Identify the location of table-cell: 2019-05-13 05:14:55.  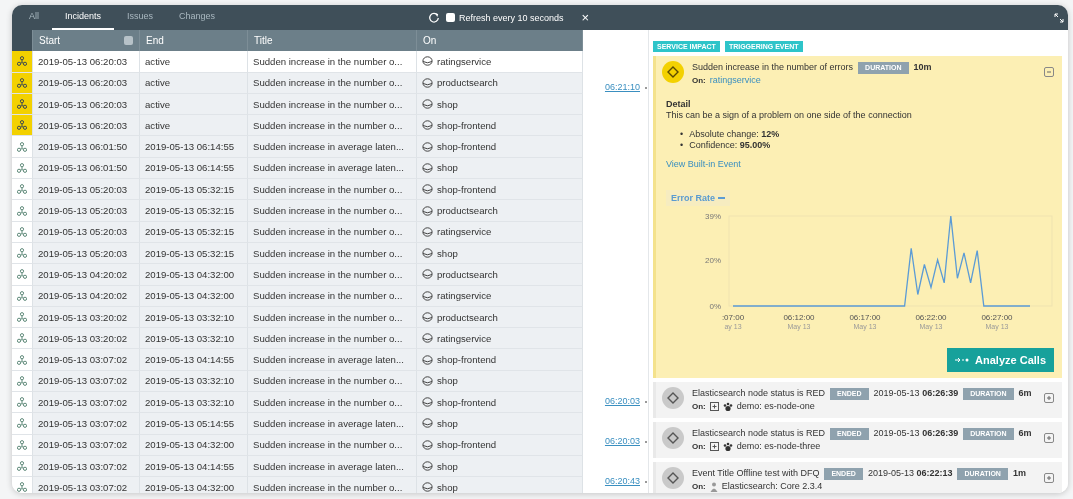
(194, 424).